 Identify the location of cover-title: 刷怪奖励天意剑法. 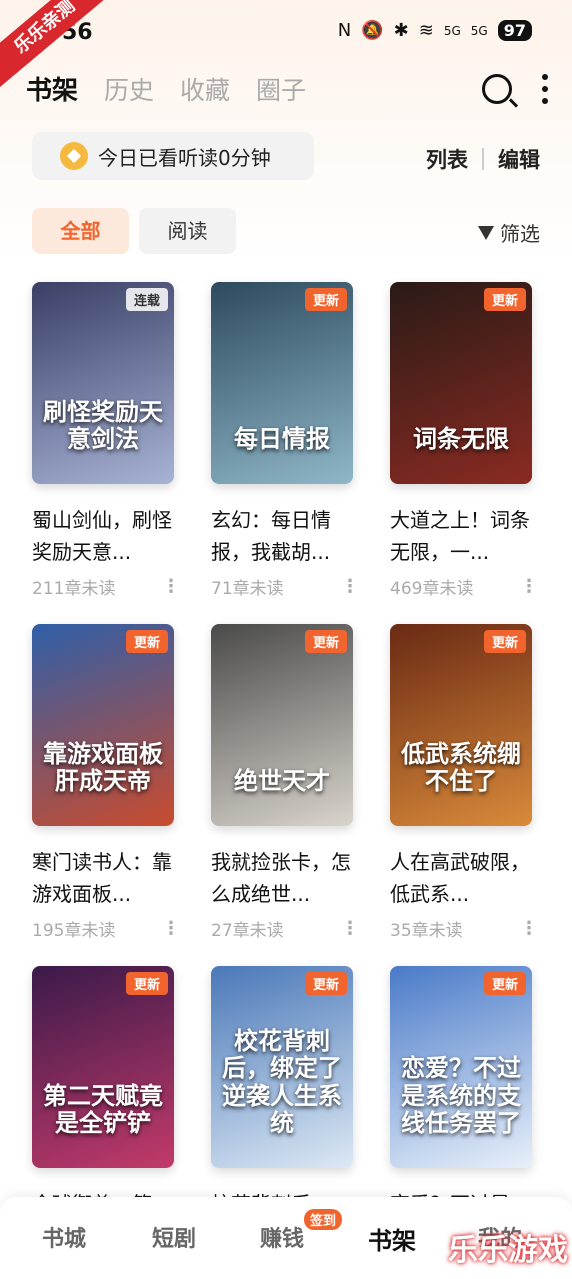
(103, 425).